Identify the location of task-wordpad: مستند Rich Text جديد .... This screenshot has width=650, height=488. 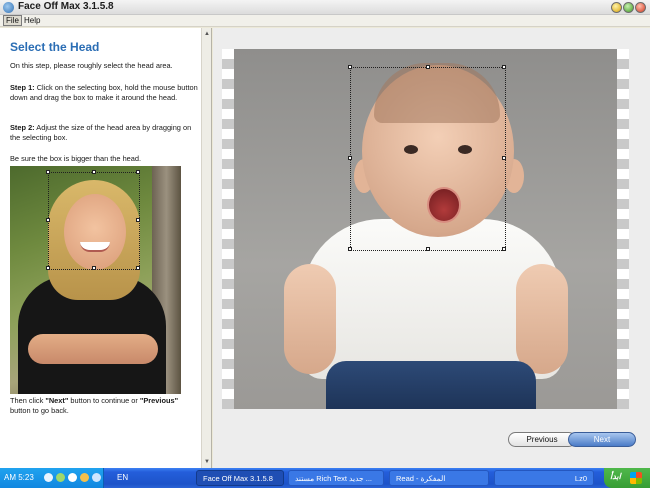
(336, 478).